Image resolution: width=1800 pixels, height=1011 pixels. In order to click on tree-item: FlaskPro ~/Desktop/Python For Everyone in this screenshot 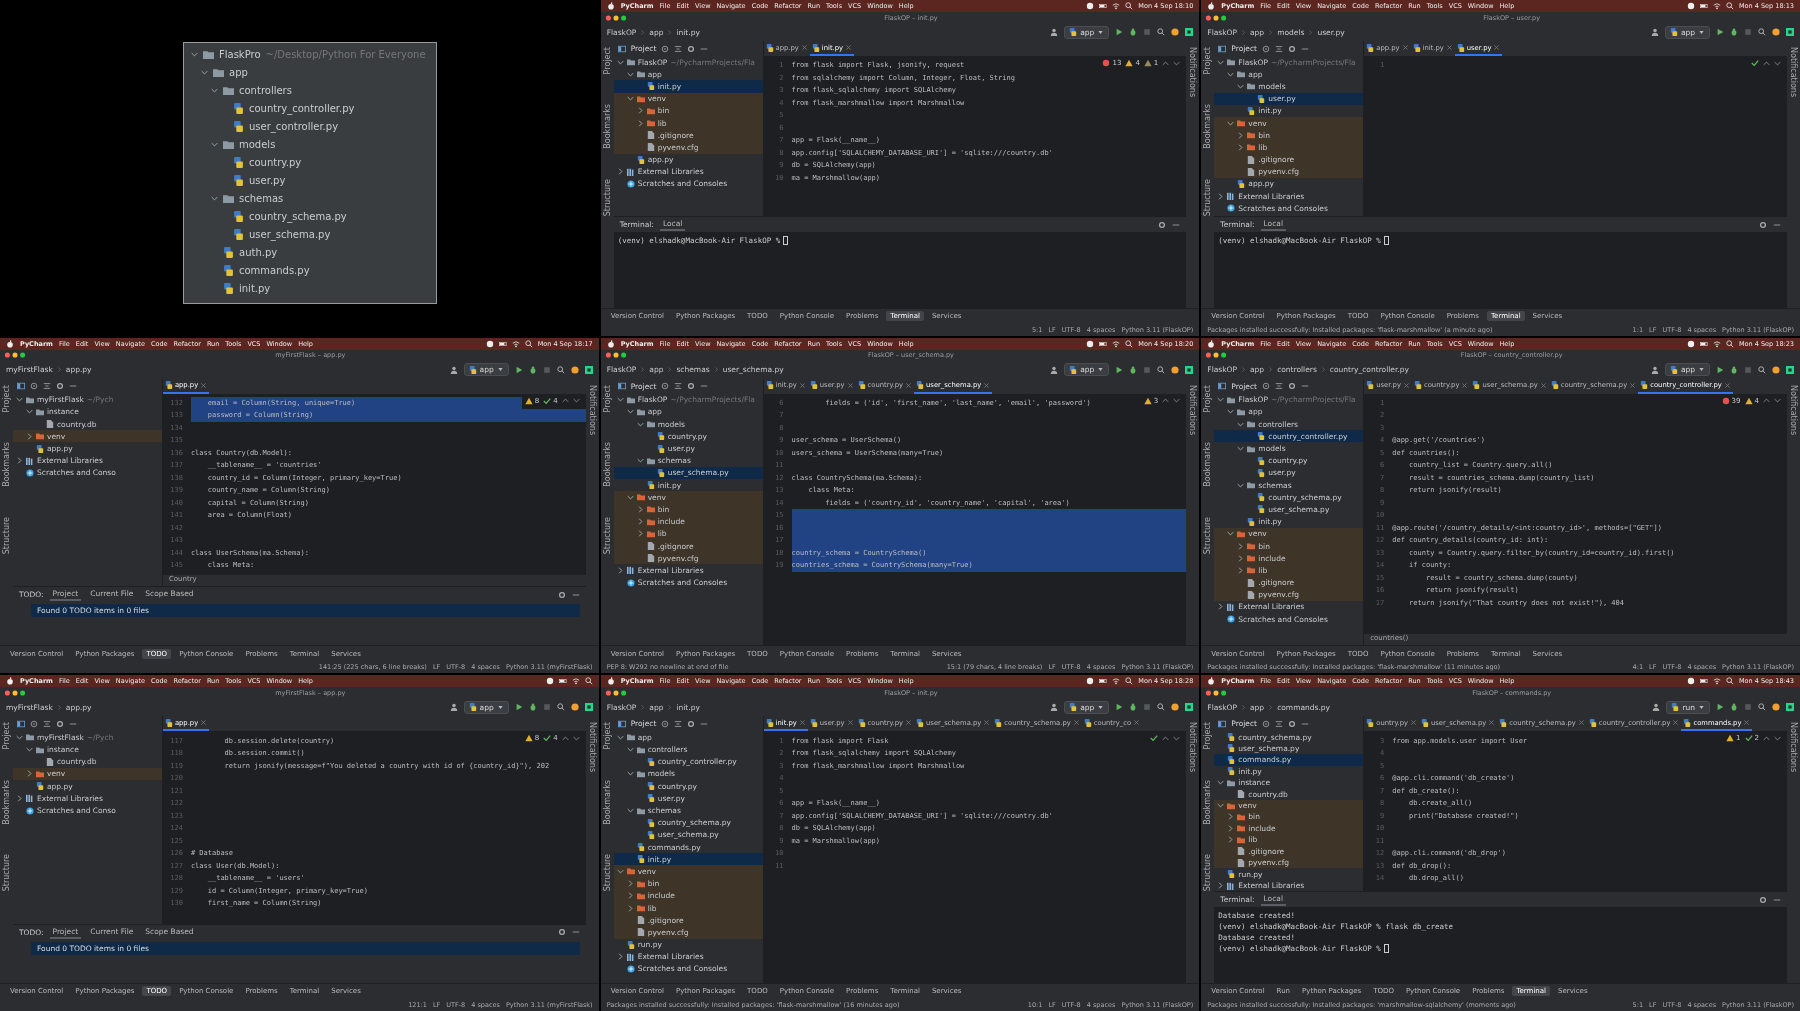, I will do `click(308, 54)`.